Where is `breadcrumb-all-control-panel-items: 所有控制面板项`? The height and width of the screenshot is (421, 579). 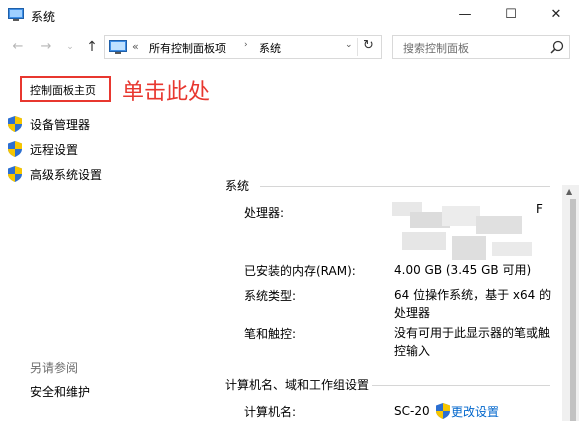
breadcrumb-all-control-panel-items: 所有控制面板项 is located at coordinates (187, 48).